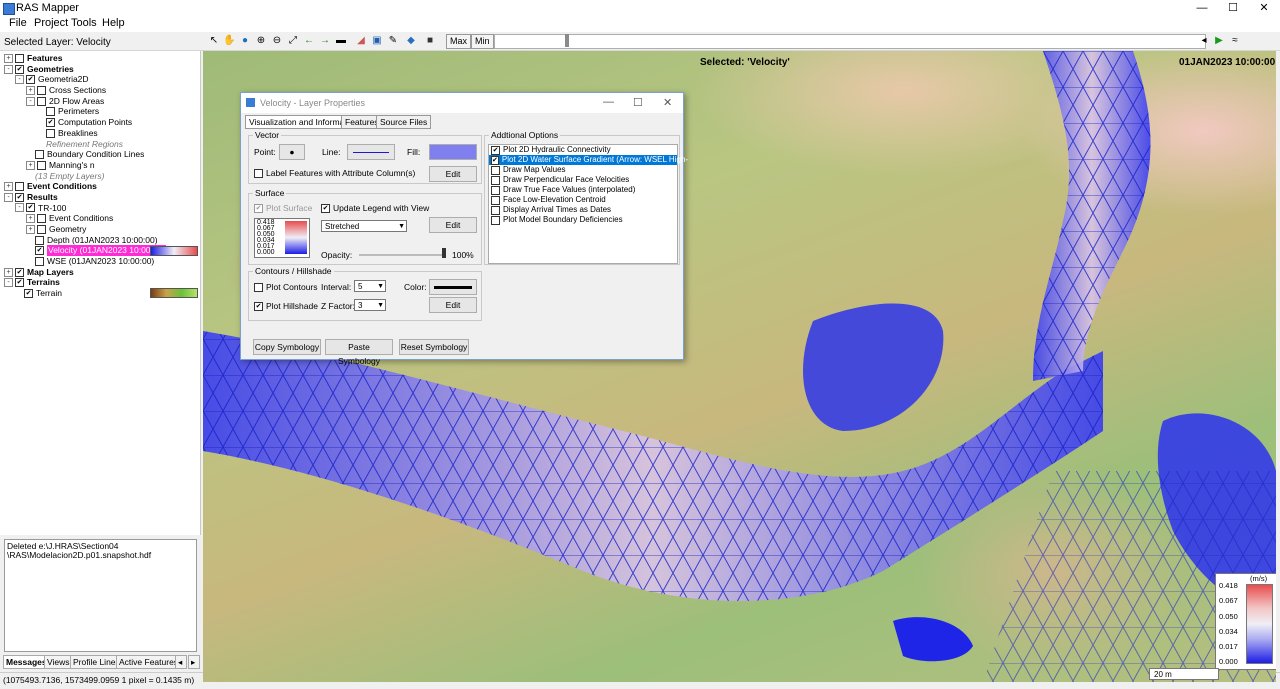 Image resolution: width=1280 pixels, height=689 pixels. What do you see at coordinates (96, 662) in the screenshot?
I see `tab-profile-lines: Profile Lines` at bounding box center [96, 662].